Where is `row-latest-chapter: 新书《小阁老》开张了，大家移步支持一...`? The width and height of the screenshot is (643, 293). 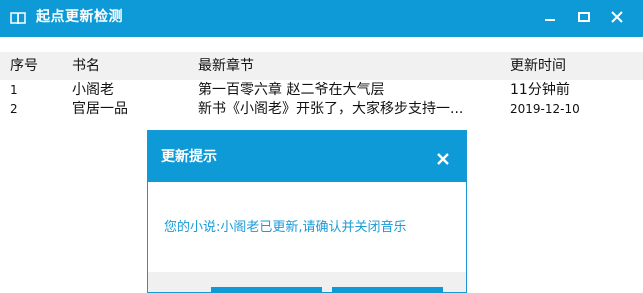 row-latest-chapter: 新书《小阁老》开张了，大家移步支持一... is located at coordinates (331, 109).